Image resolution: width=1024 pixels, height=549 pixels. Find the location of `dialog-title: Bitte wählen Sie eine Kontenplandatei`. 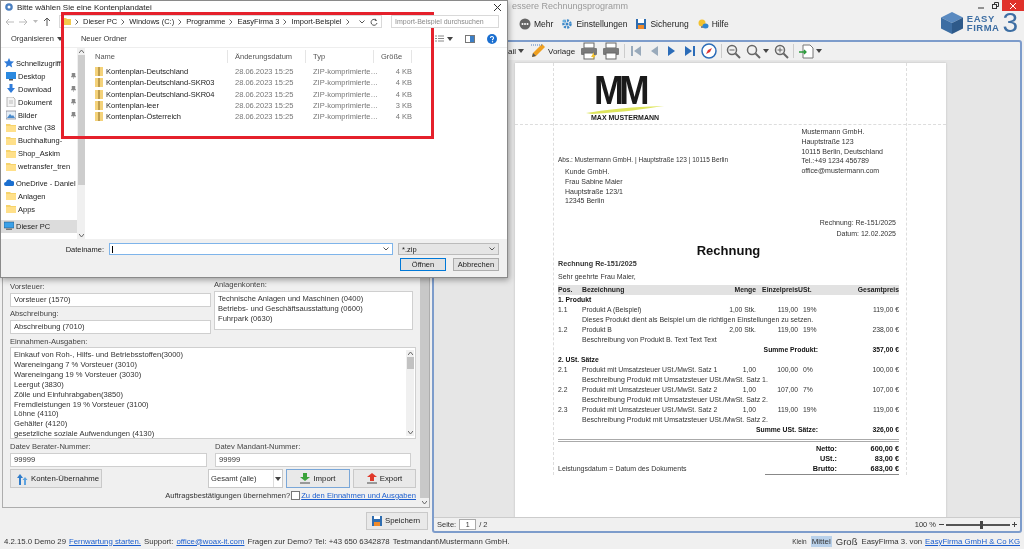

dialog-title: Bitte wählen Sie eine Kontenplandatei is located at coordinates (84, 7).